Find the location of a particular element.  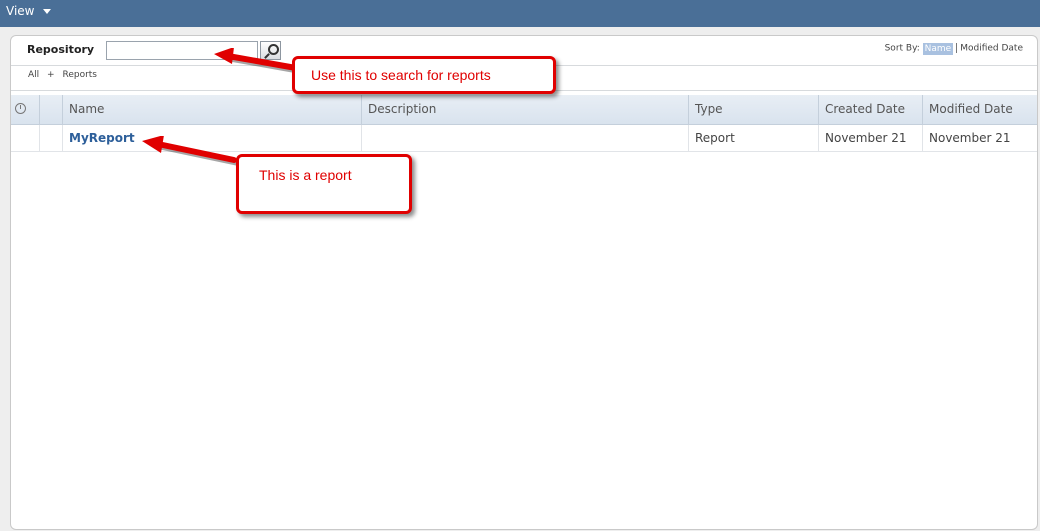

report-name-link: MyReport is located at coordinates (211, 138).